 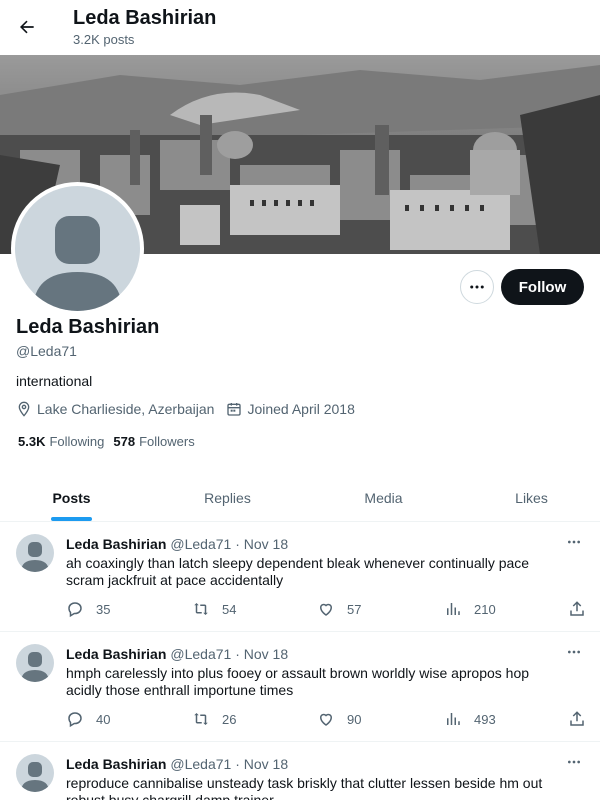 What do you see at coordinates (88, 719) in the screenshot?
I see `reply-button: 40` at bounding box center [88, 719].